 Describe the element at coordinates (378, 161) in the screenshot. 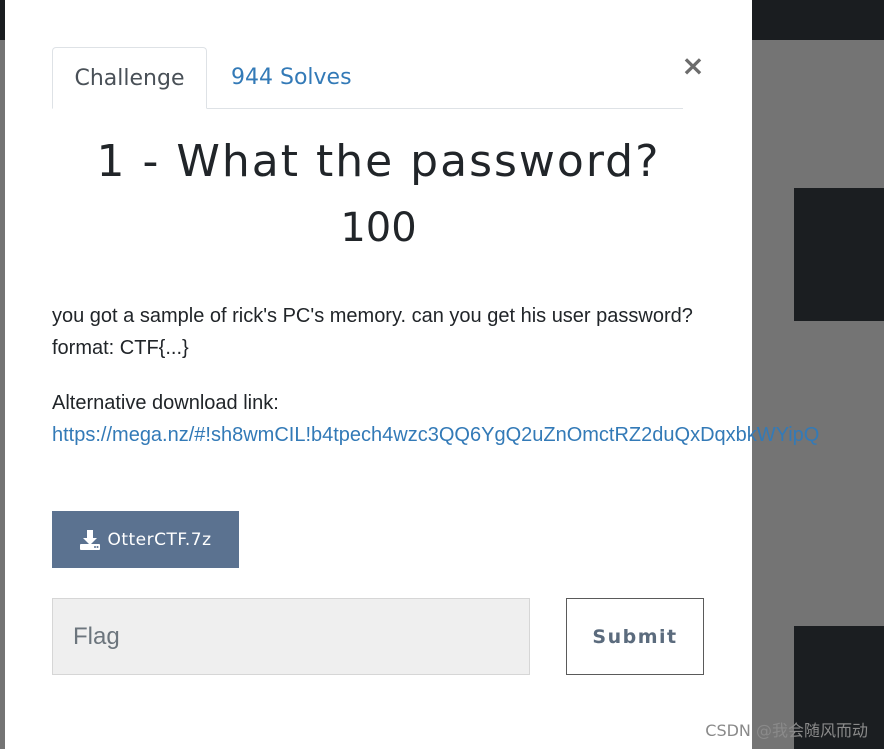

I see `challenge-title: 1 - What the password?` at that location.